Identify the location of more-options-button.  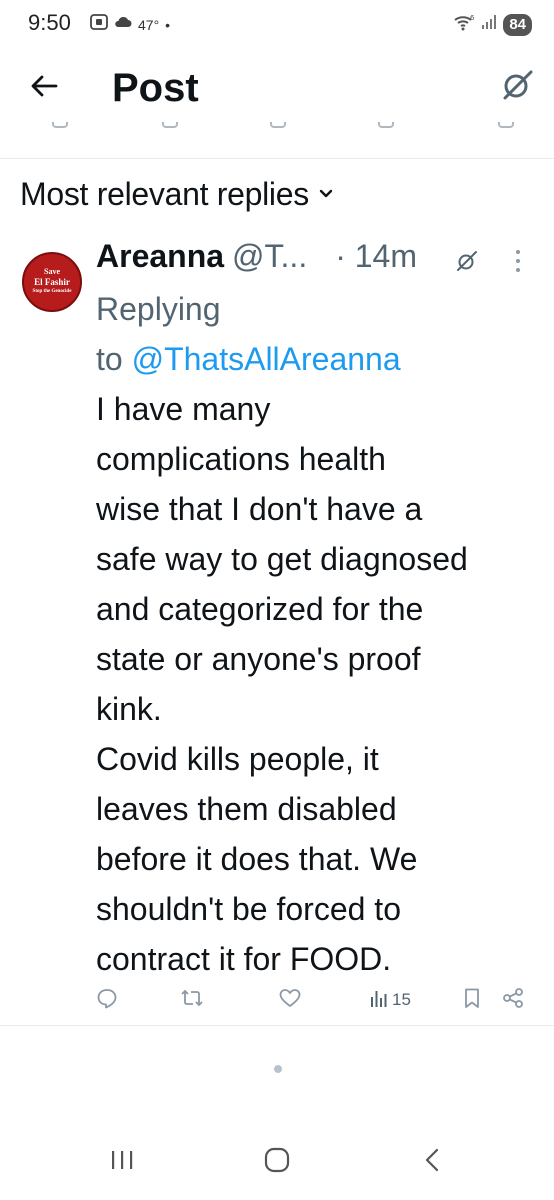
(518, 261).